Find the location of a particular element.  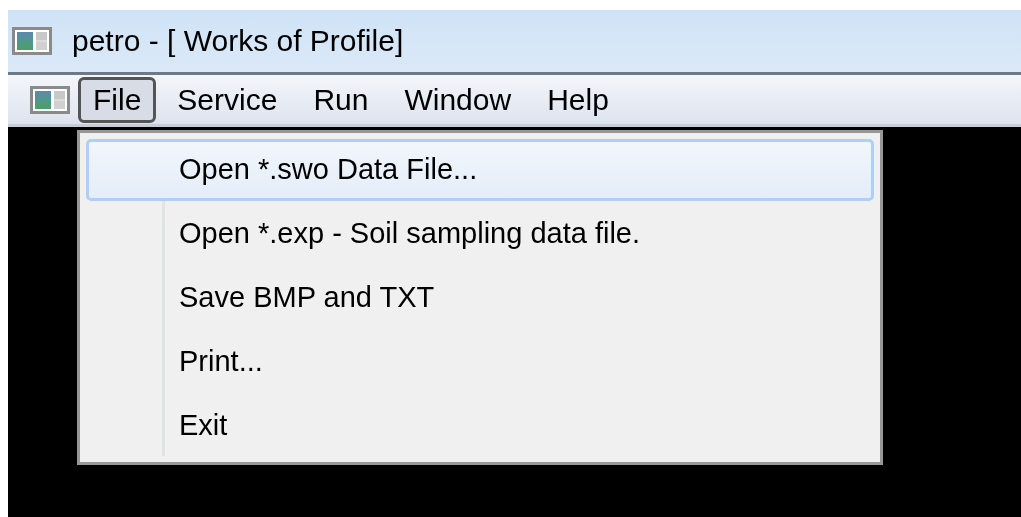

menu-item: Save BMP and TXT is located at coordinates (480, 298).